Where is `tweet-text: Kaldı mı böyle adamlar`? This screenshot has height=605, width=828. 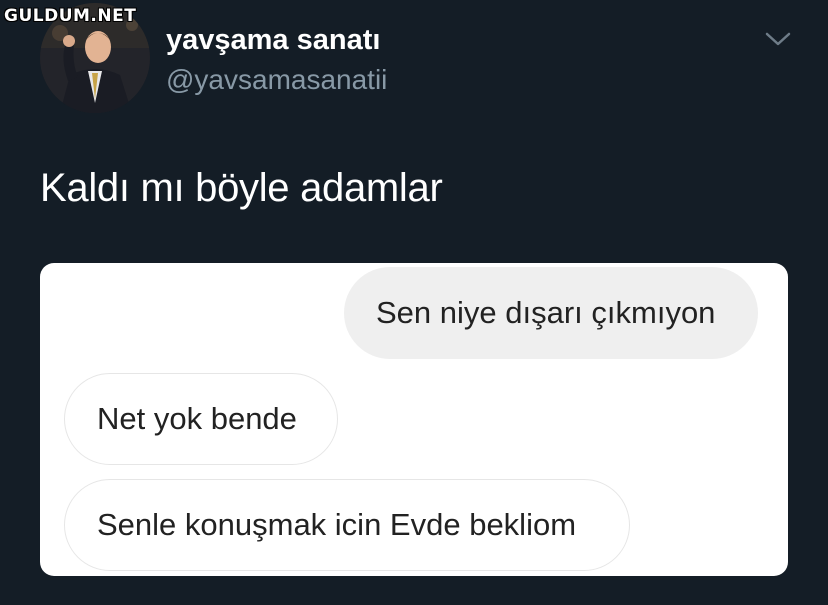 tweet-text: Kaldı mı böyle adamlar is located at coordinates (241, 188).